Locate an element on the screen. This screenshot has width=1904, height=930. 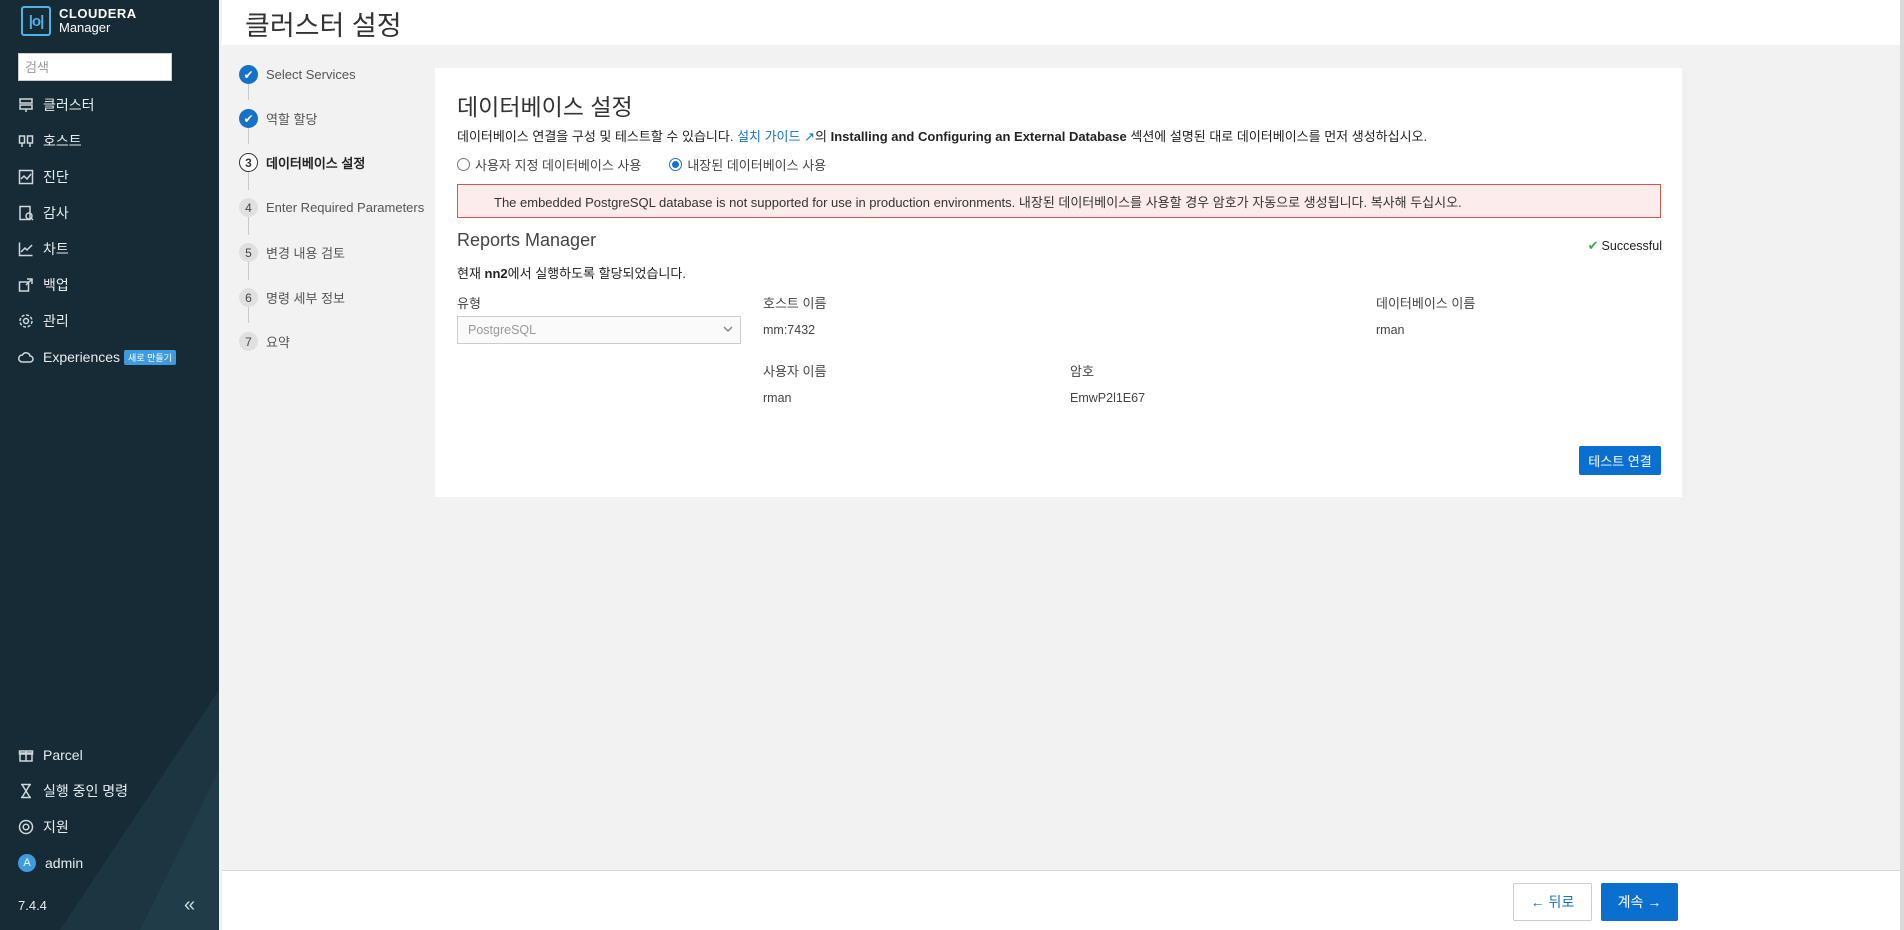
step-label: 변경 내용 검토 is located at coordinates (305, 253).